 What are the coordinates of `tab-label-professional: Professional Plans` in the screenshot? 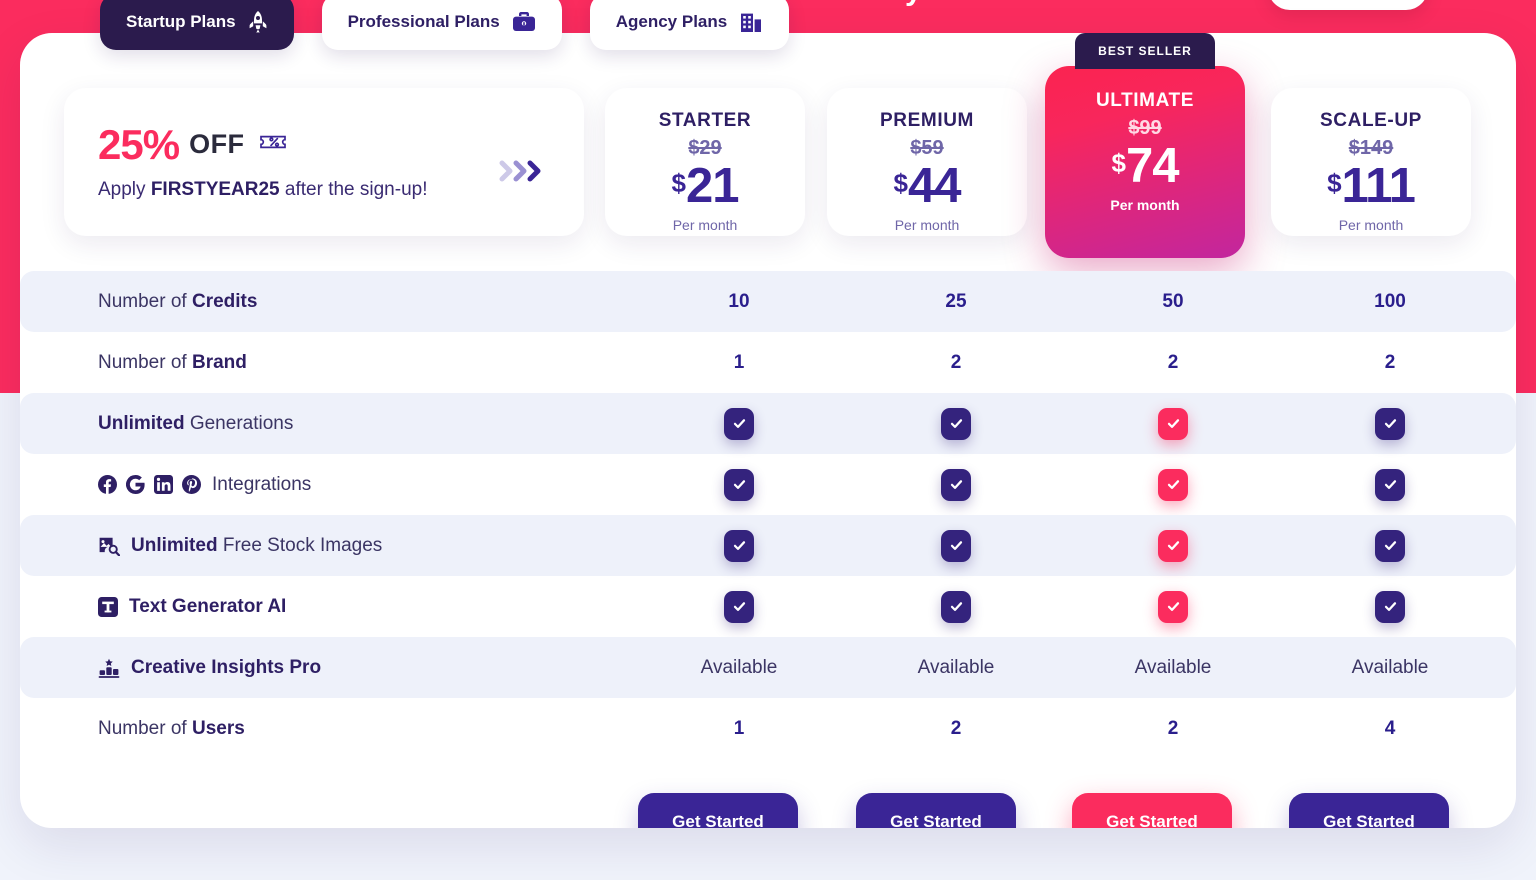 It's located at (423, 21).